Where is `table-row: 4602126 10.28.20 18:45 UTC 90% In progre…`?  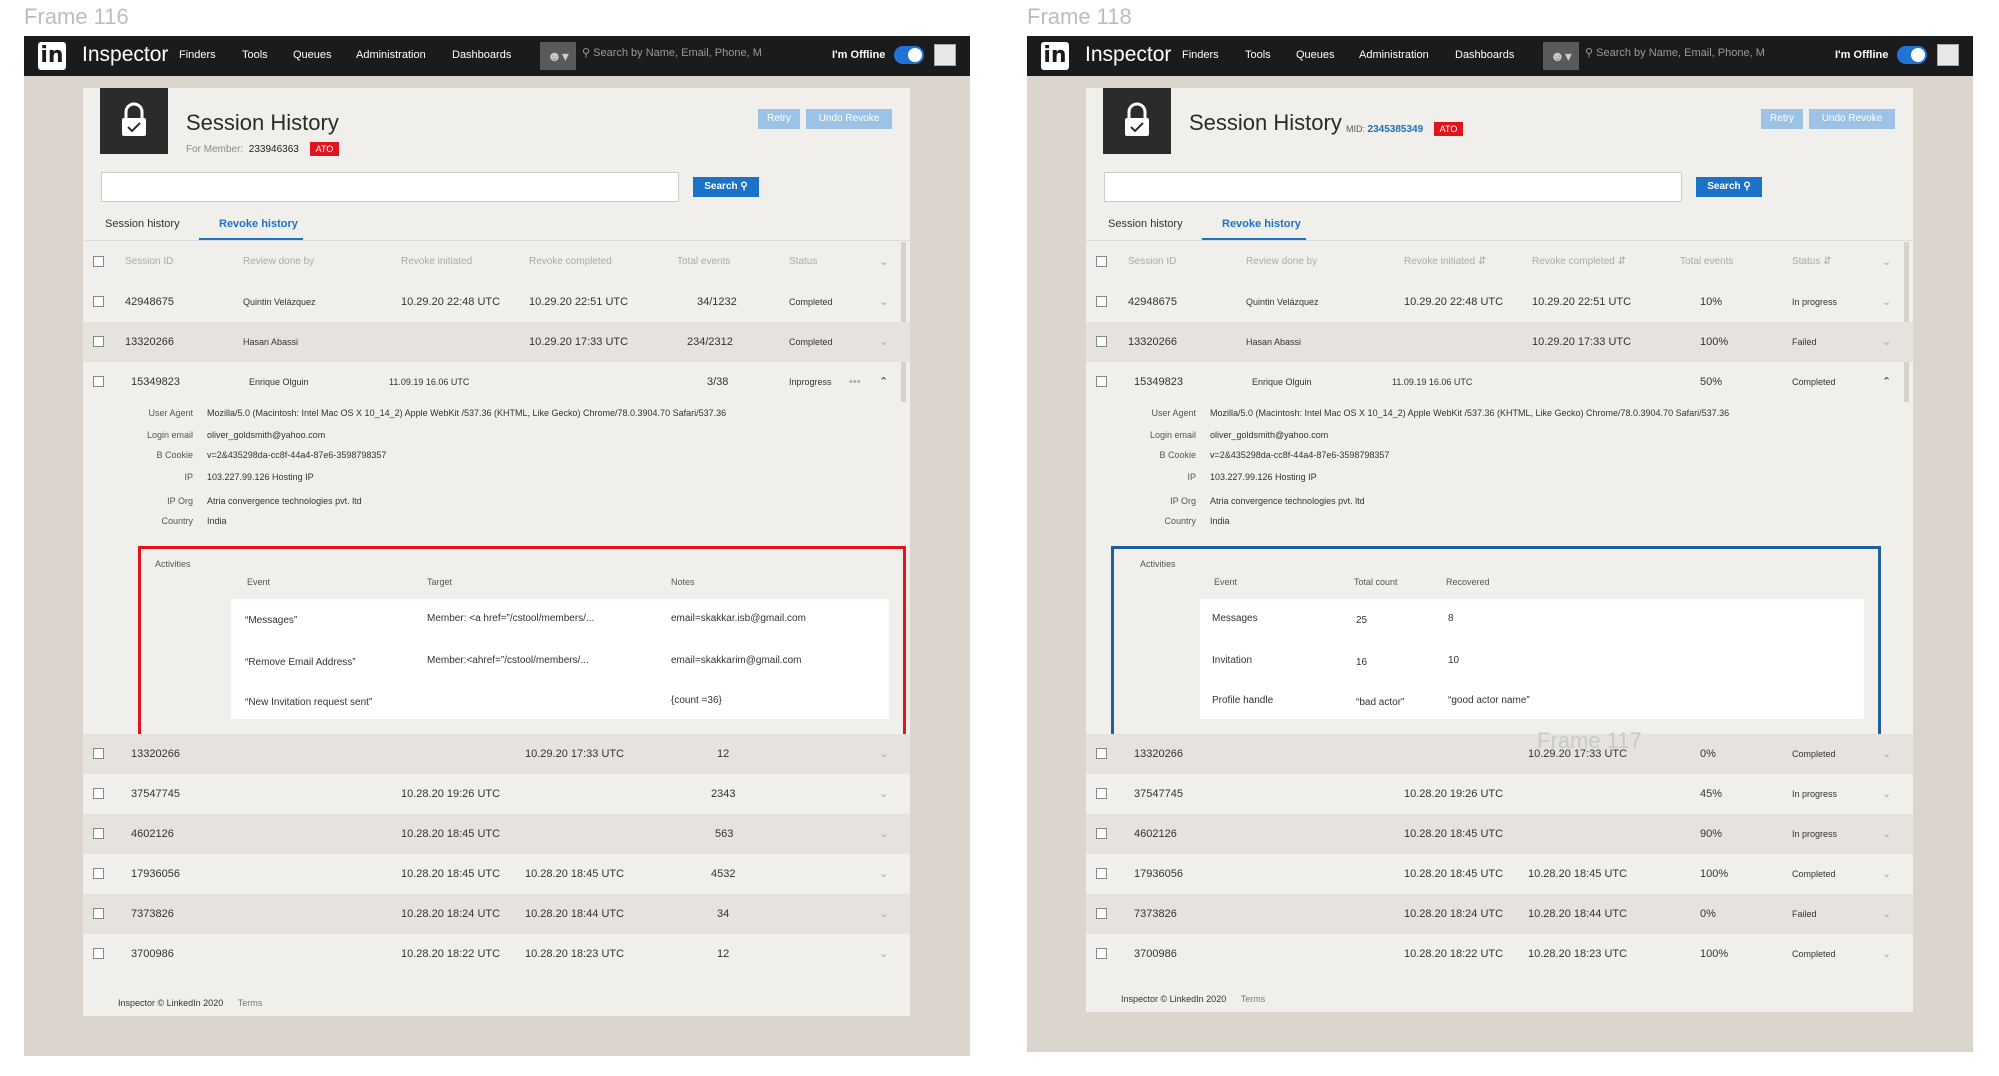
table-row: 4602126 10.28.20 18:45 UTC 90% In progre… is located at coordinates (1499, 834).